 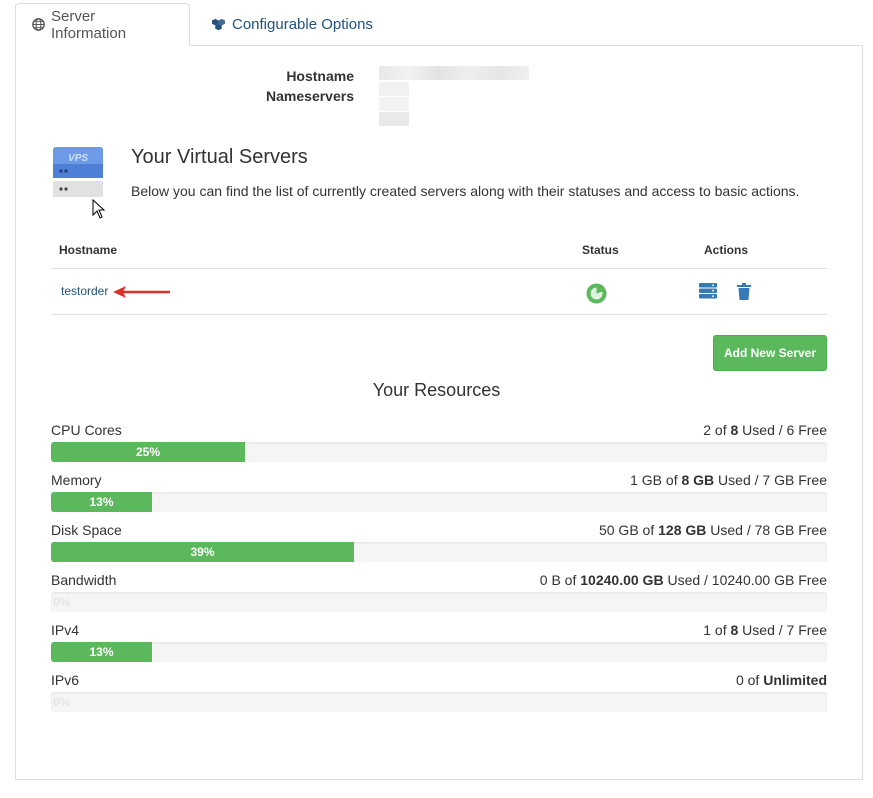 What do you see at coordinates (766, 530) in the screenshot?
I see `resource-free-text: Used / 78 GB Free` at bounding box center [766, 530].